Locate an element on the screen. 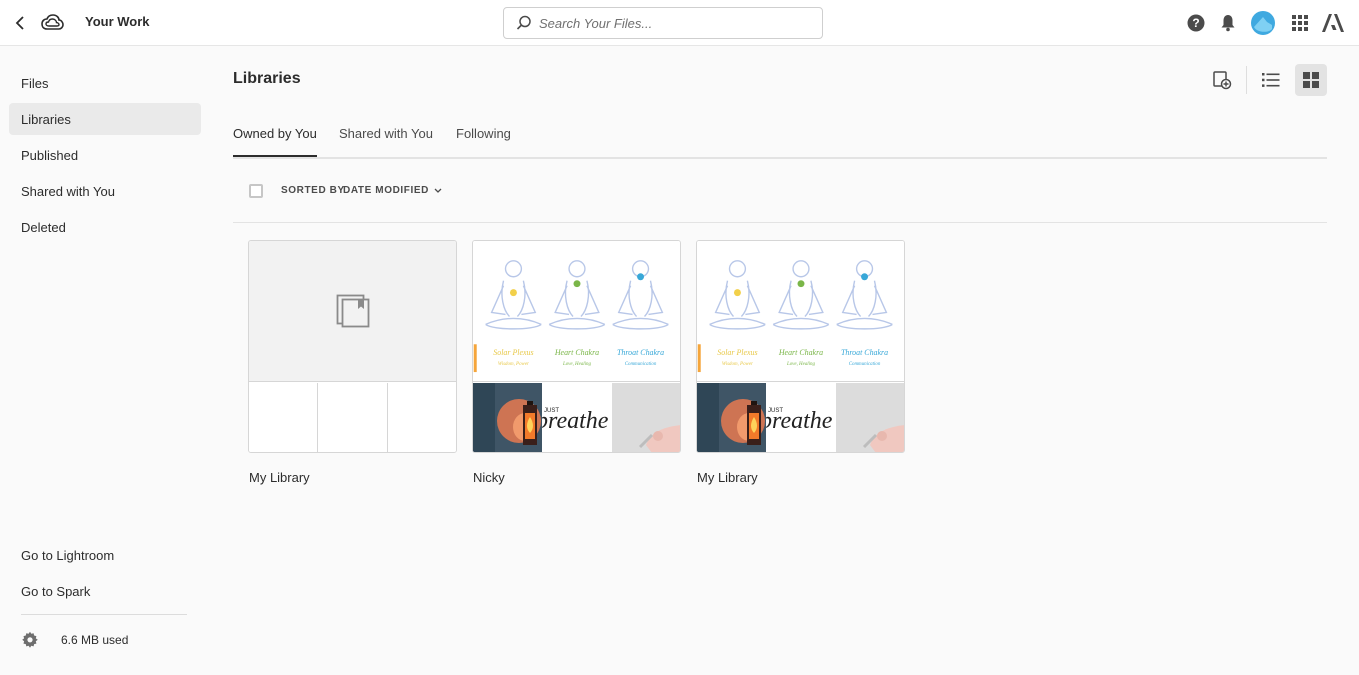 This screenshot has height=675, width=1359. sidebar-item-label: Shared with You is located at coordinates (68, 191).